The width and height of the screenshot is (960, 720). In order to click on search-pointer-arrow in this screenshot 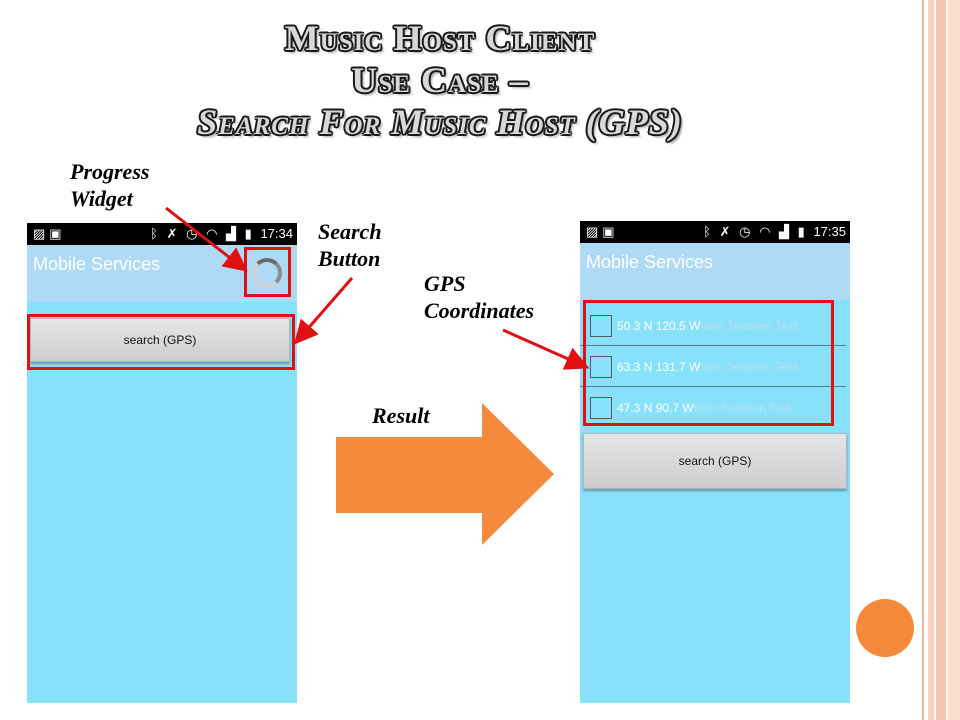, I will do `click(324, 311)`.